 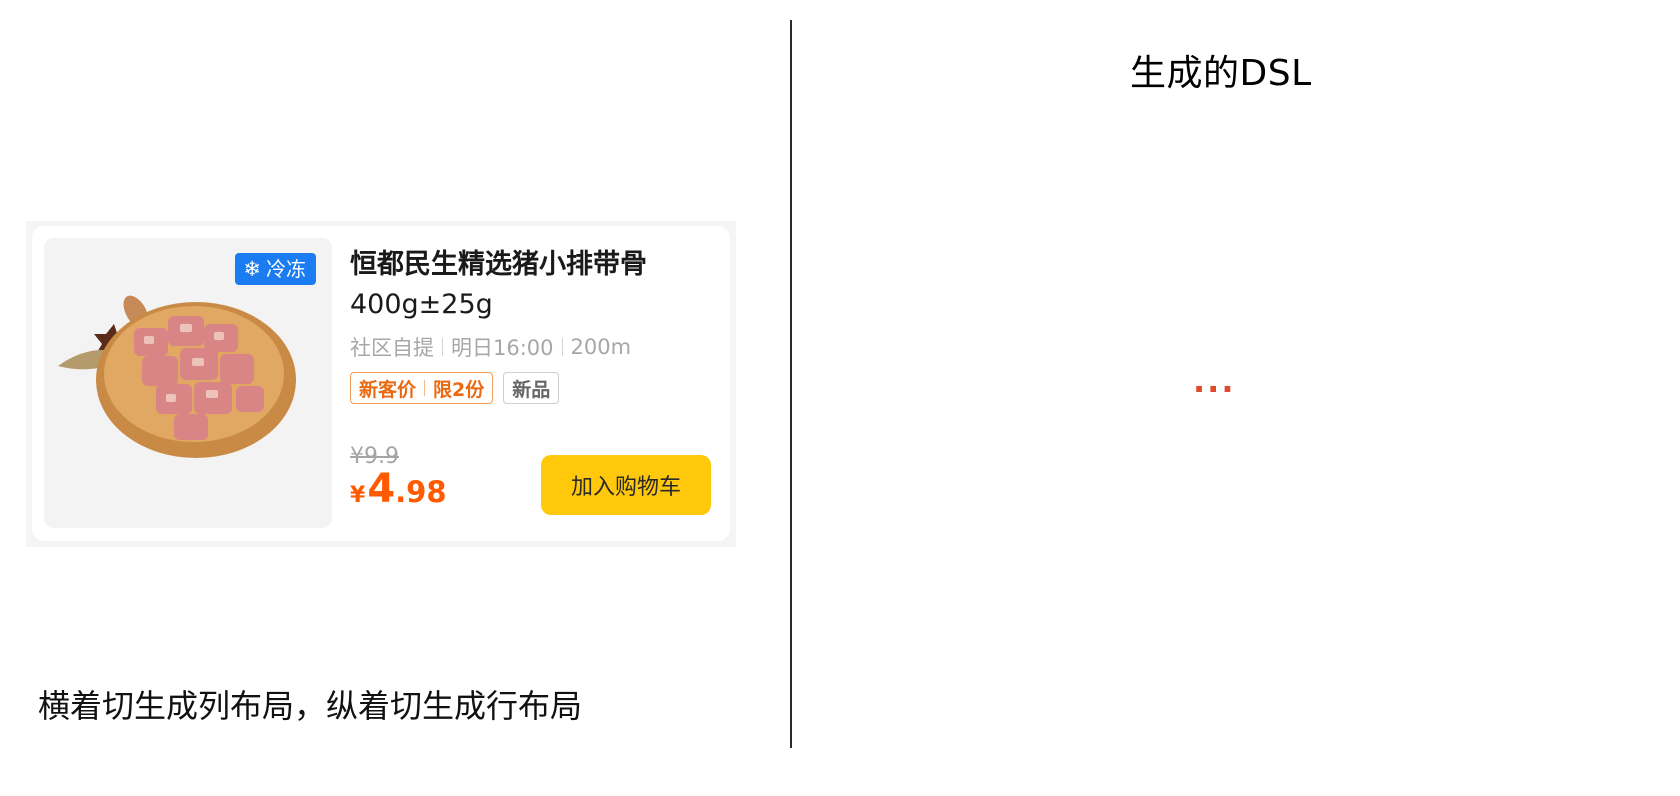 What do you see at coordinates (286, 269) in the screenshot?
I see `frozen-badge-label: 冷冻` at bounding box center [286, 269].